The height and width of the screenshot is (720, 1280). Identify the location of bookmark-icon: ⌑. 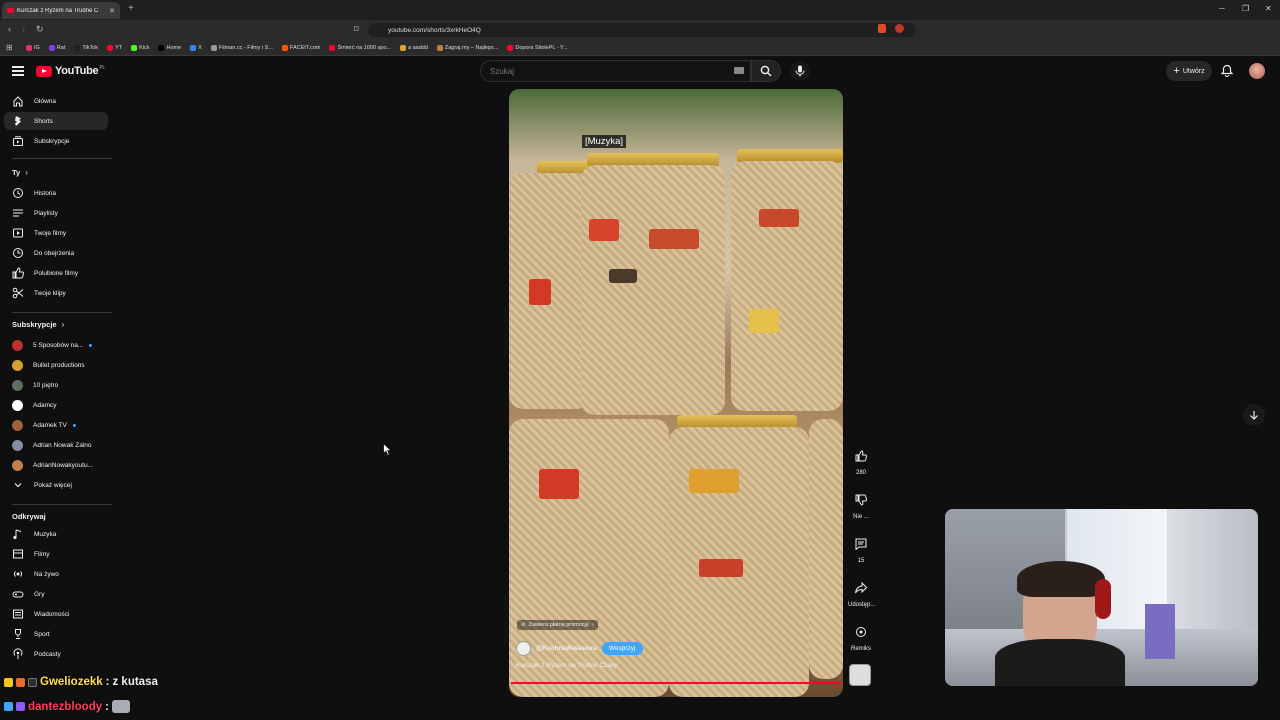
(356, 29).